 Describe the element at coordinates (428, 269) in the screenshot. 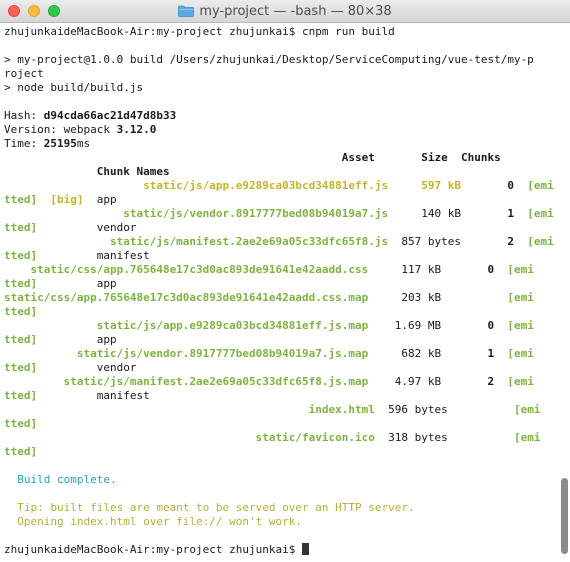

I see `terminal-text: 117 kB` at that location.